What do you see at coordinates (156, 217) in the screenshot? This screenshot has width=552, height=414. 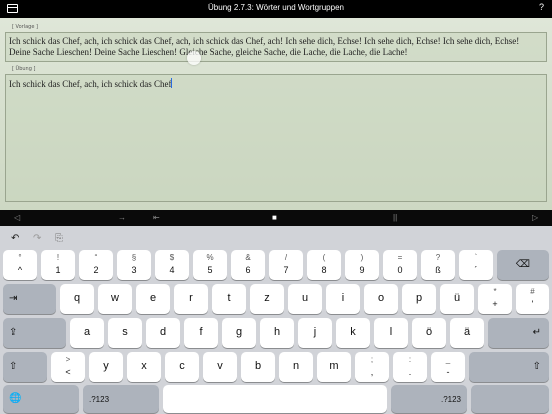 I see `home-icon: ⇤` at bounding box center [156, 217].